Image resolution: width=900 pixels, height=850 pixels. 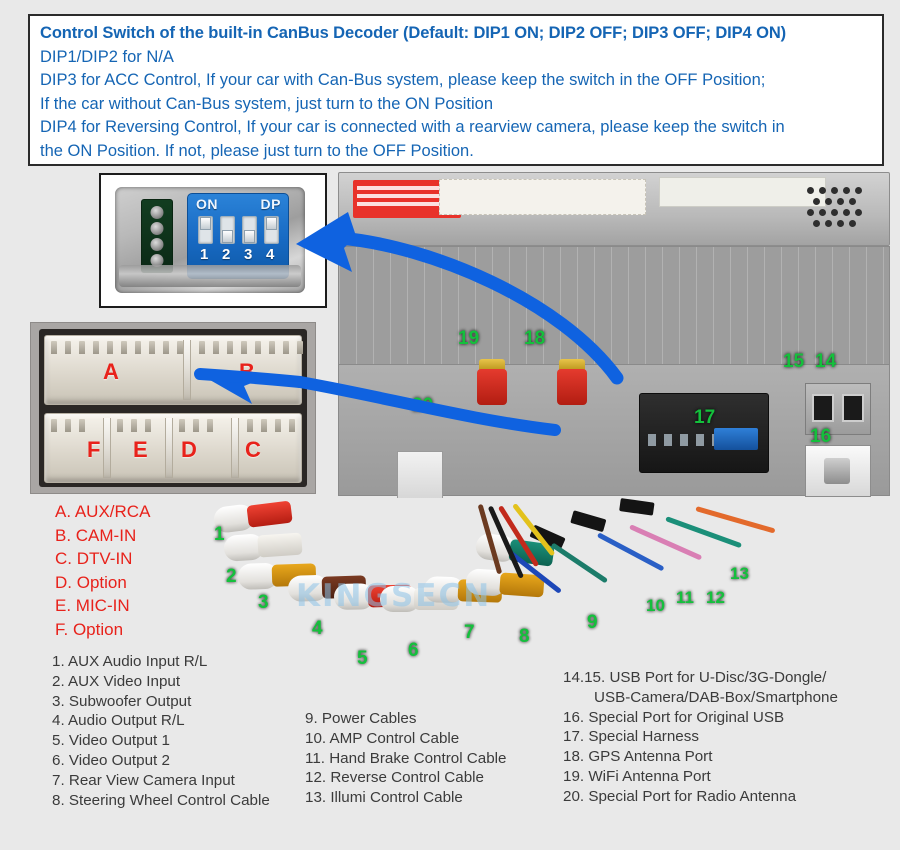 I want to click on legend-item: 18. GPS Antenna Port, so click(x=638, y=757).